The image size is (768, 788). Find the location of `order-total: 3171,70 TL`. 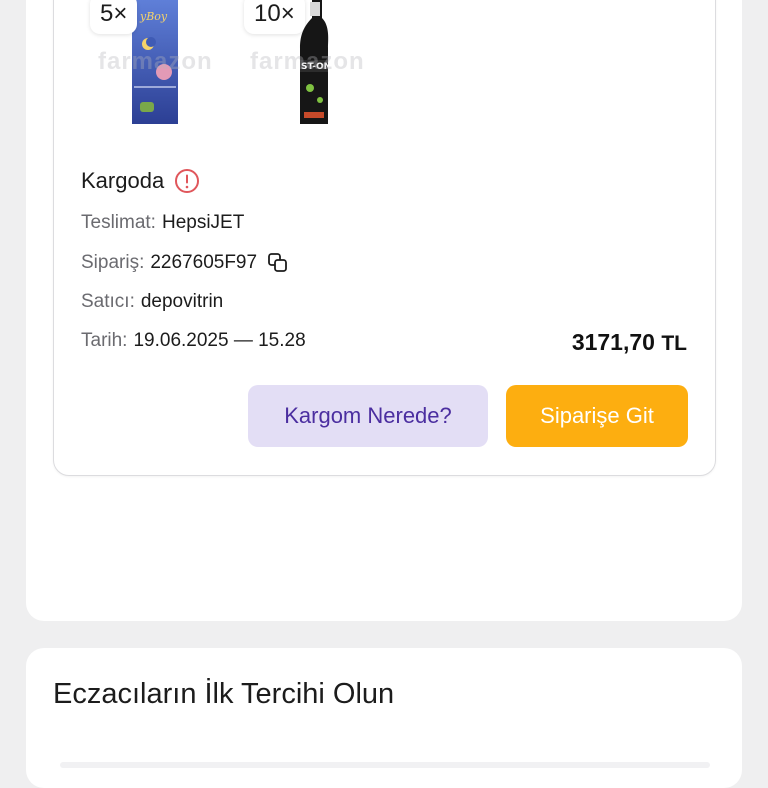

order-total: 3171,70 TL is located at coordinates (629, 342).